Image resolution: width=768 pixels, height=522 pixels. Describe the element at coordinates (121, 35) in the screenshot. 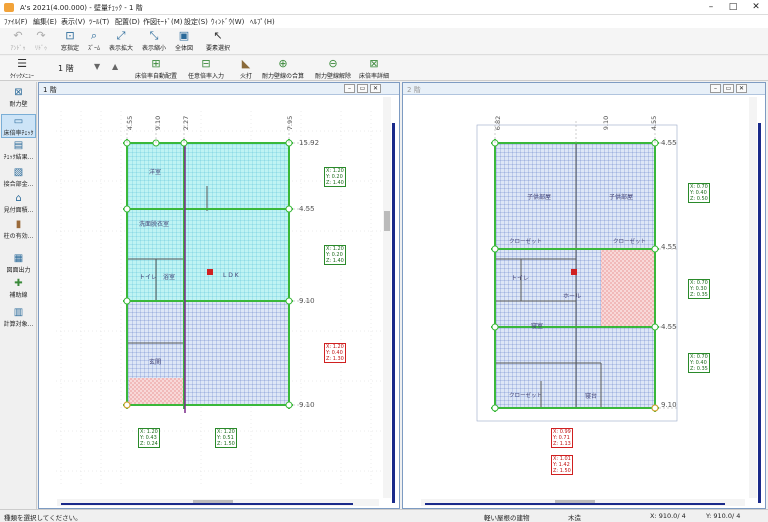

I see `expand-icon: ⤢` at that location.